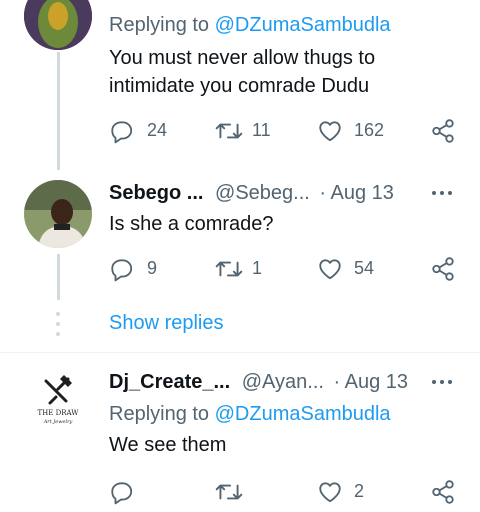 This screenshot has width=480, height=512. Describe the element at coordinates (359, 491) in the screenshot. I see `like-count: 2` at that location.